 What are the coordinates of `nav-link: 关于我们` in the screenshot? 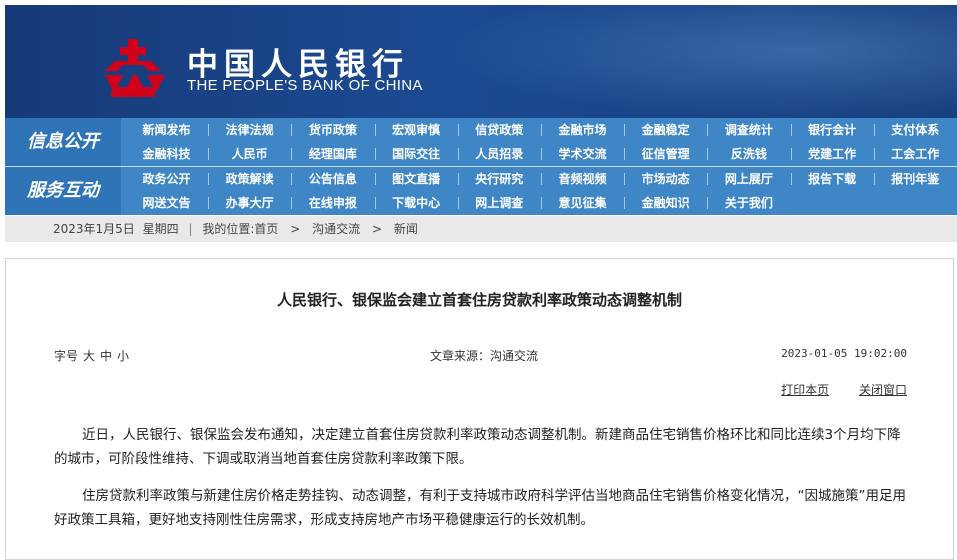 It's located at (748, 203).